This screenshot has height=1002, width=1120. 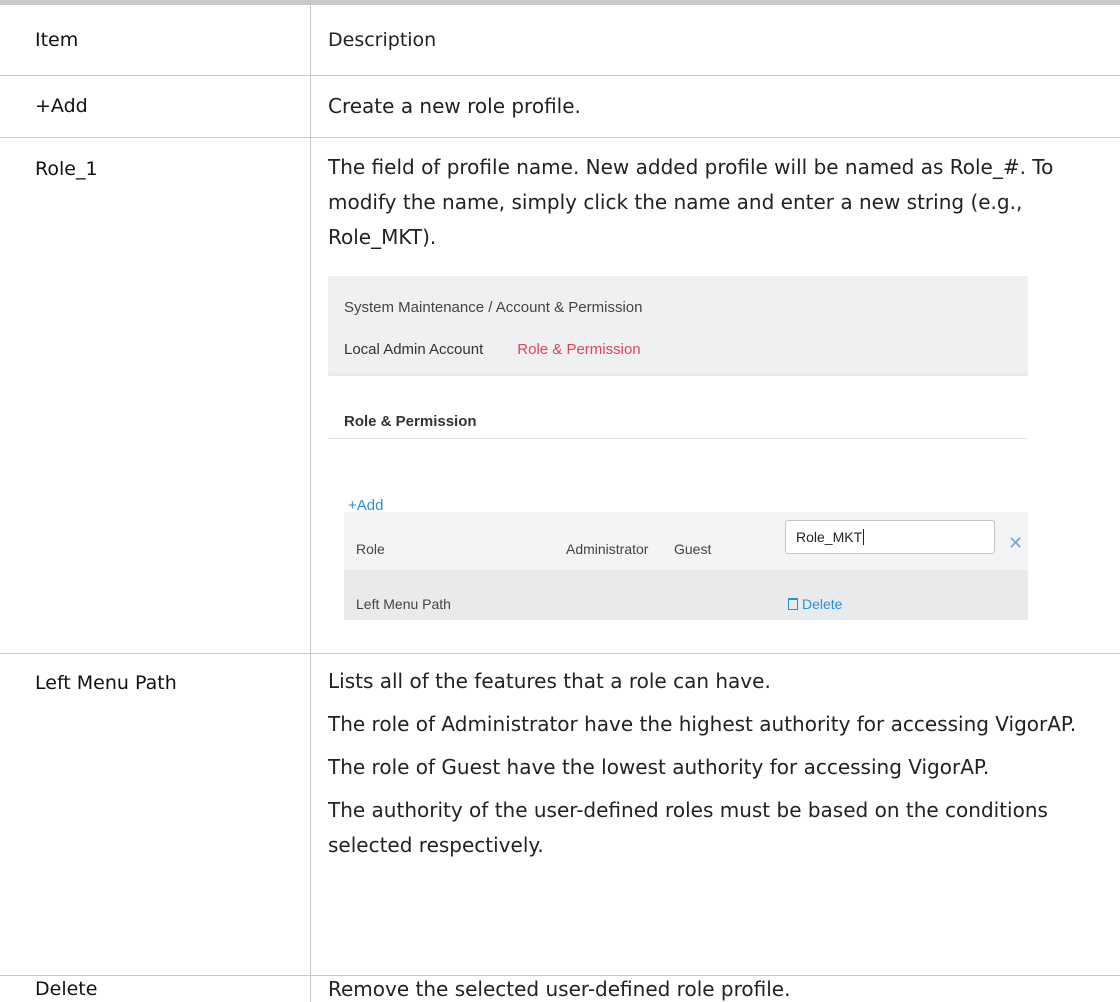 What do you see at coordinates (1015, 543) in the screenshot?
I see `close-icon: ✕` at bounding box center [1015, 543].